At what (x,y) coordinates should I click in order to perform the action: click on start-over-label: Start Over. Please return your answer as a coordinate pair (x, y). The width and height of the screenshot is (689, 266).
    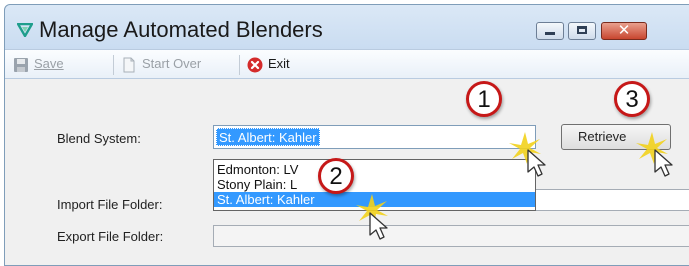
    Looking at the image, I should click on (172, 63).